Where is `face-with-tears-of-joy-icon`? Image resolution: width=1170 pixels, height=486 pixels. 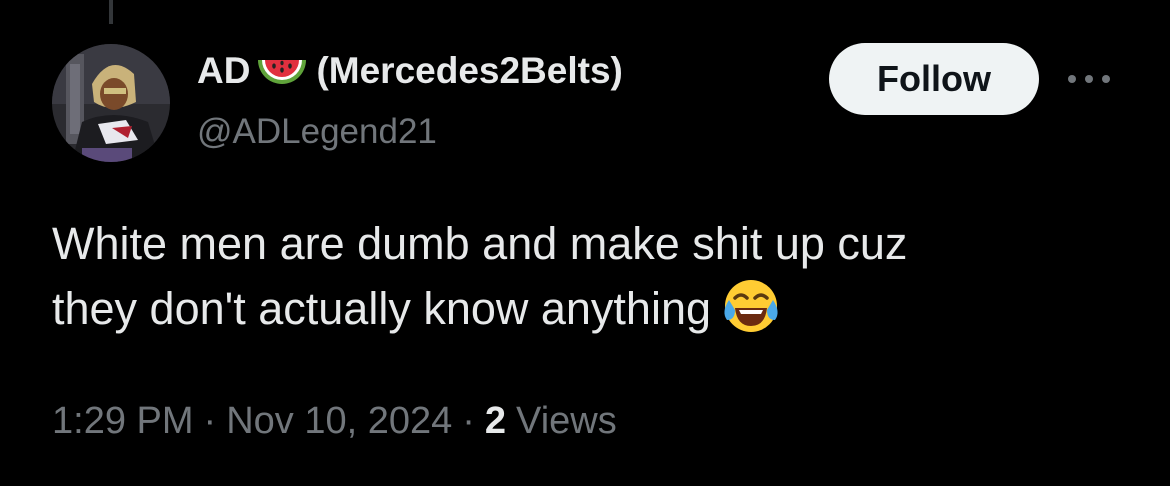 face-with-tears-of-joy-icon is located at coordinates (751, 306).